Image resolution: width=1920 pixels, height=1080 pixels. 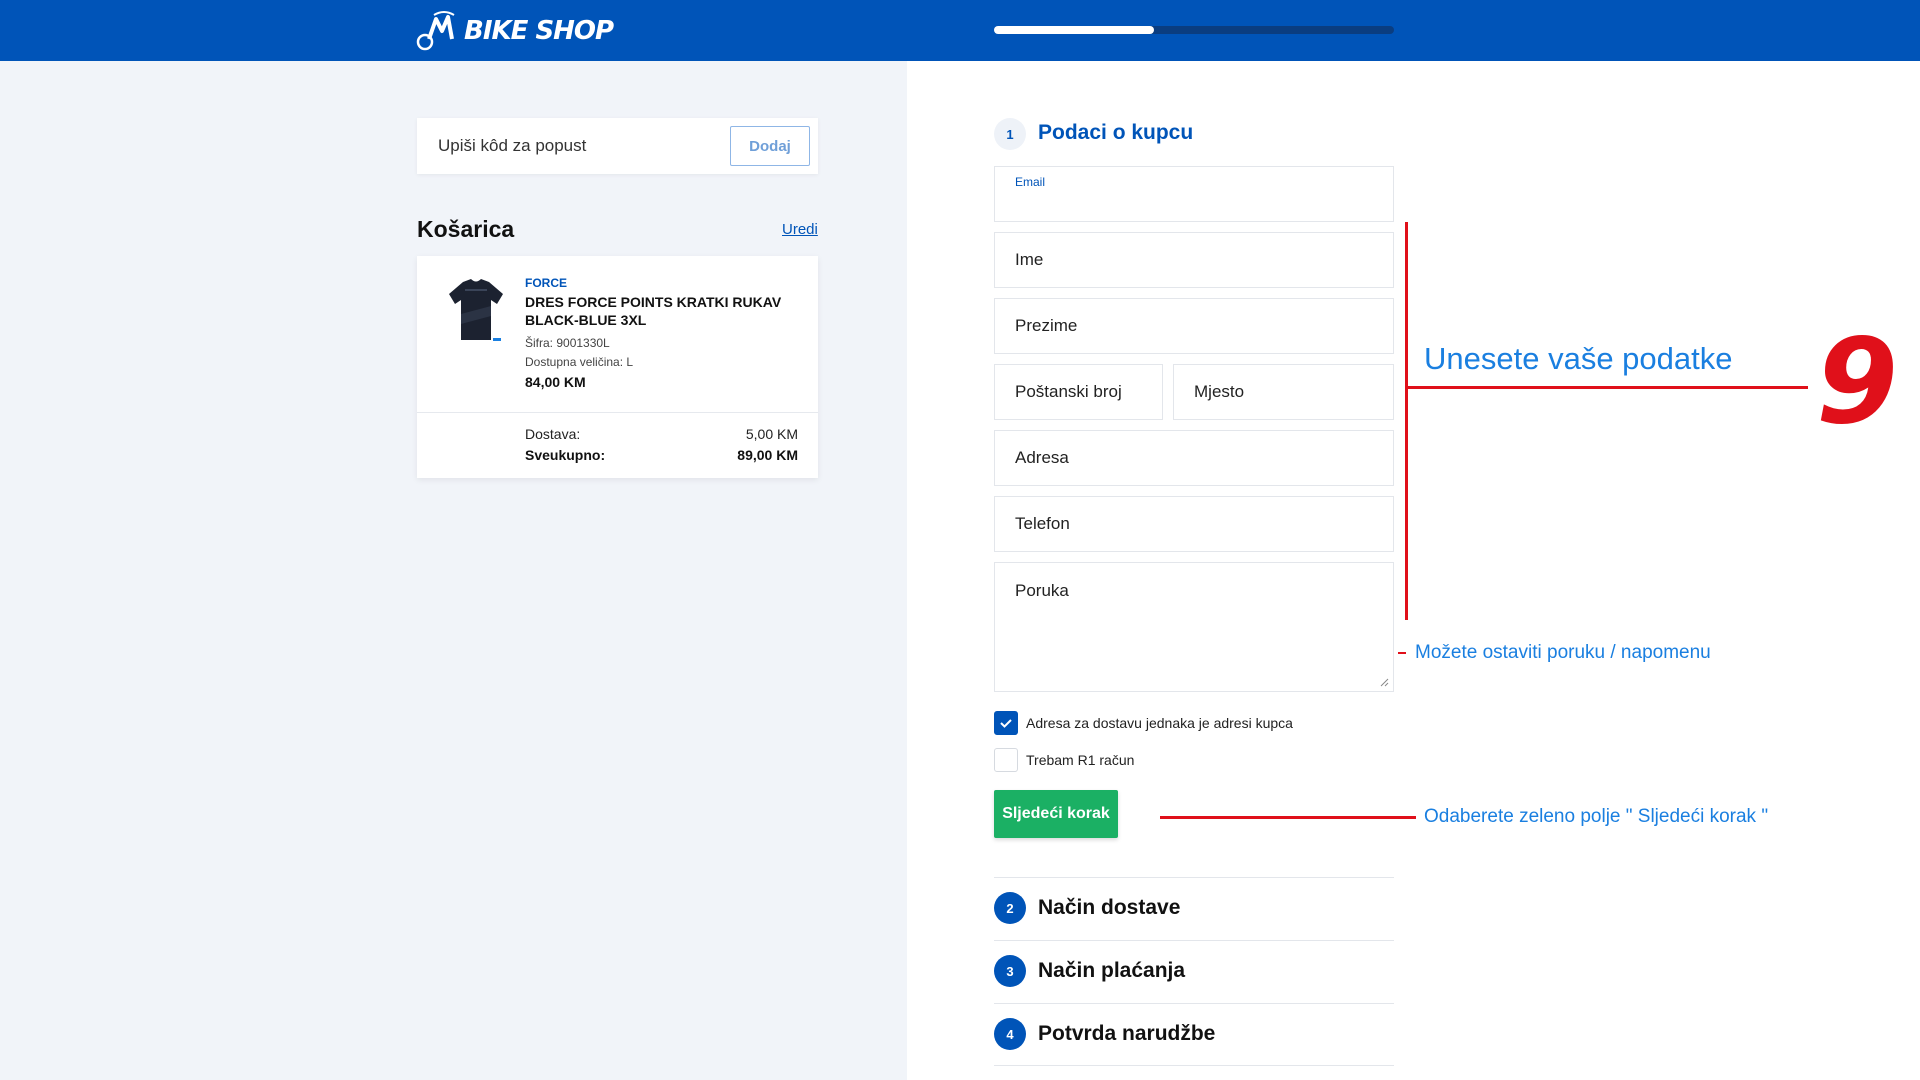 I want to click on checkout-progress-bar, so click(x=1194, y=30).